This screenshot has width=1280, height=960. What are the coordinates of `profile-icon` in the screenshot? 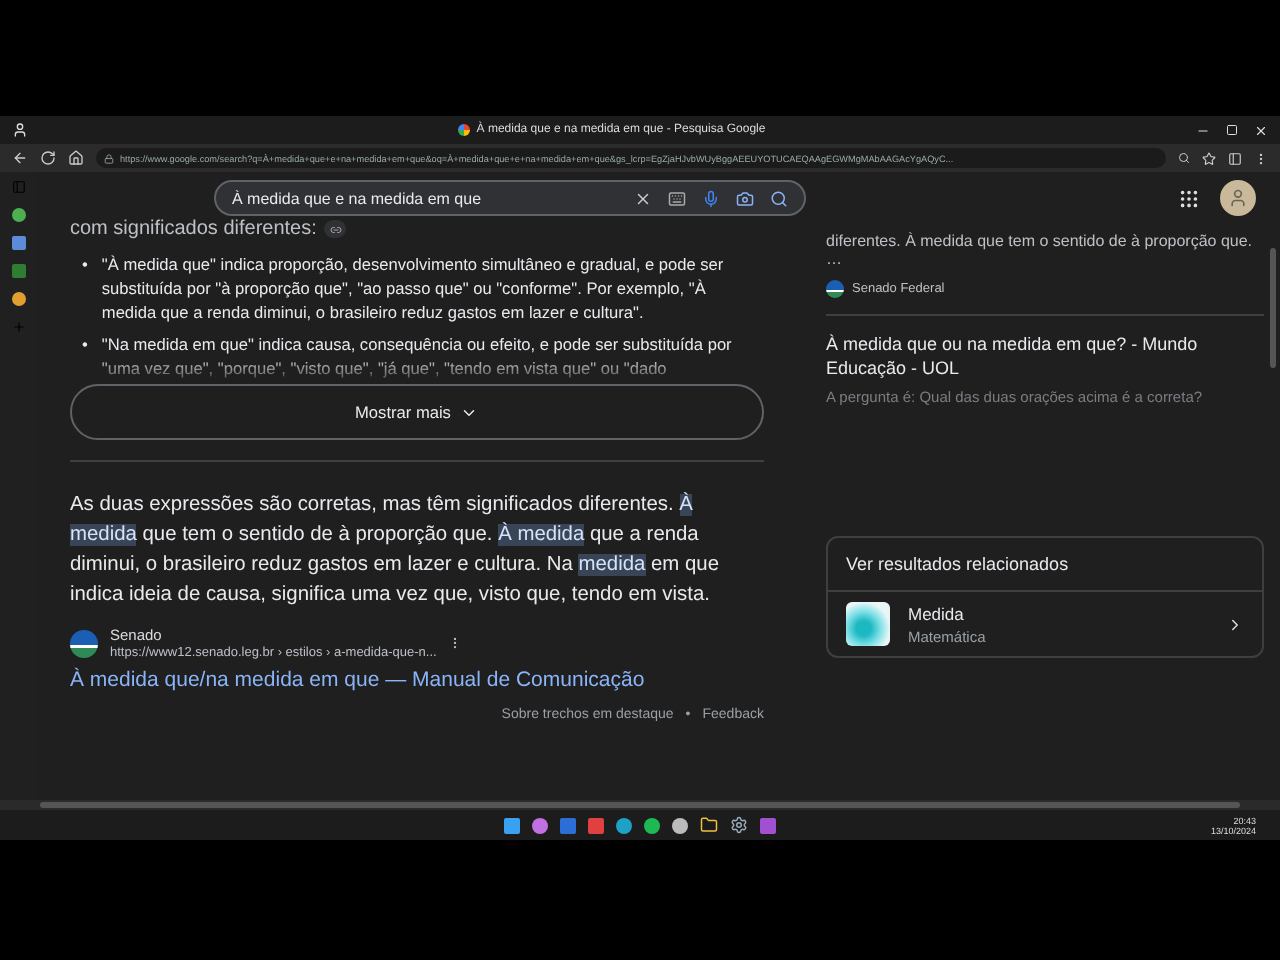 It's located at (20, 130).